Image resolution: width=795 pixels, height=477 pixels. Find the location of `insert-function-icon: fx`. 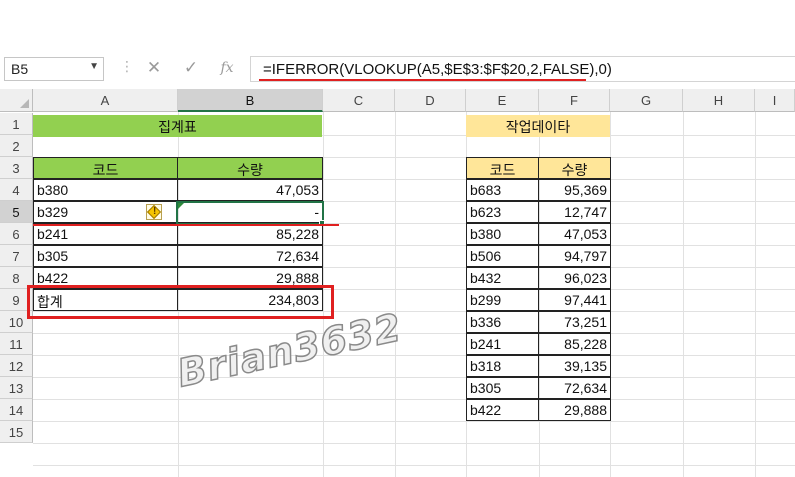

insert-function-icon: fx is located at coordinates (227, 68).